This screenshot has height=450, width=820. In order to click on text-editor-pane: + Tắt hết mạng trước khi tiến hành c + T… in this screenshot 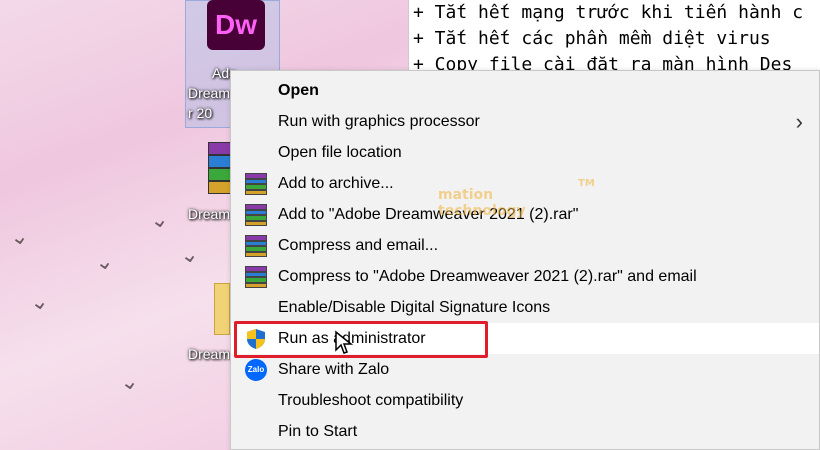, I will do `click(614, 35)`.